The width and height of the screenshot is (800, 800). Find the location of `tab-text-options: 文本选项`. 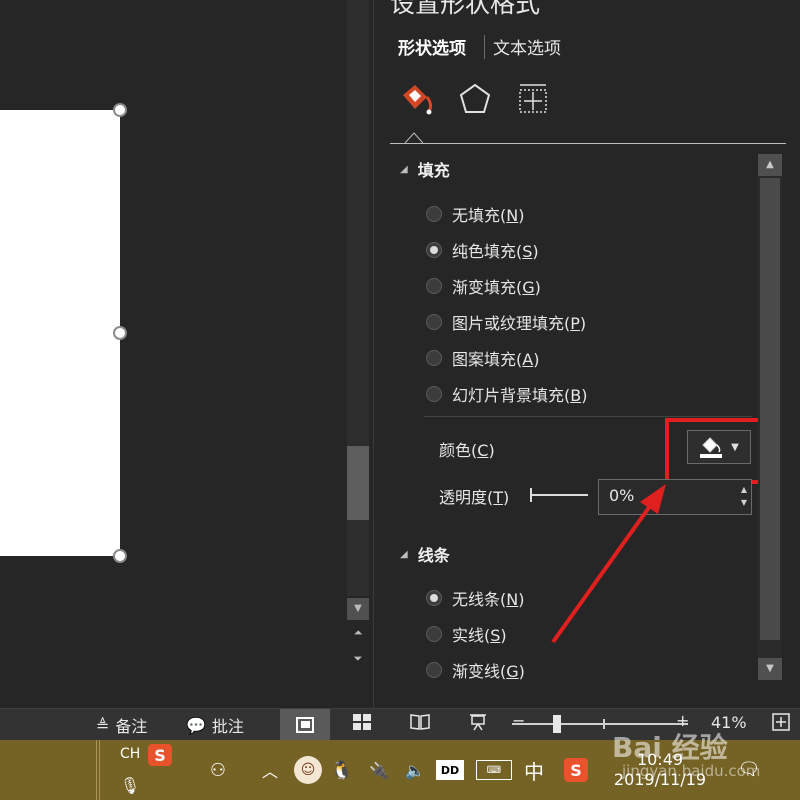

tab-text-options: 文本选项 is located at coordinates (527, 46).